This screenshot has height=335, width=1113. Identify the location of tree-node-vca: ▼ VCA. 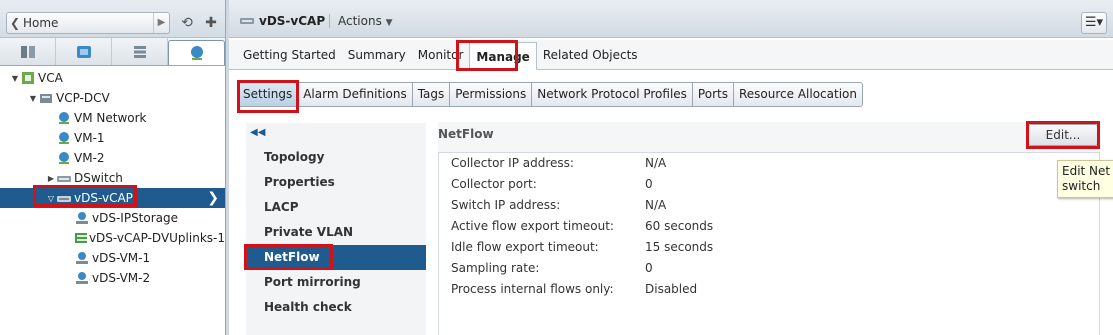
(112, 78).